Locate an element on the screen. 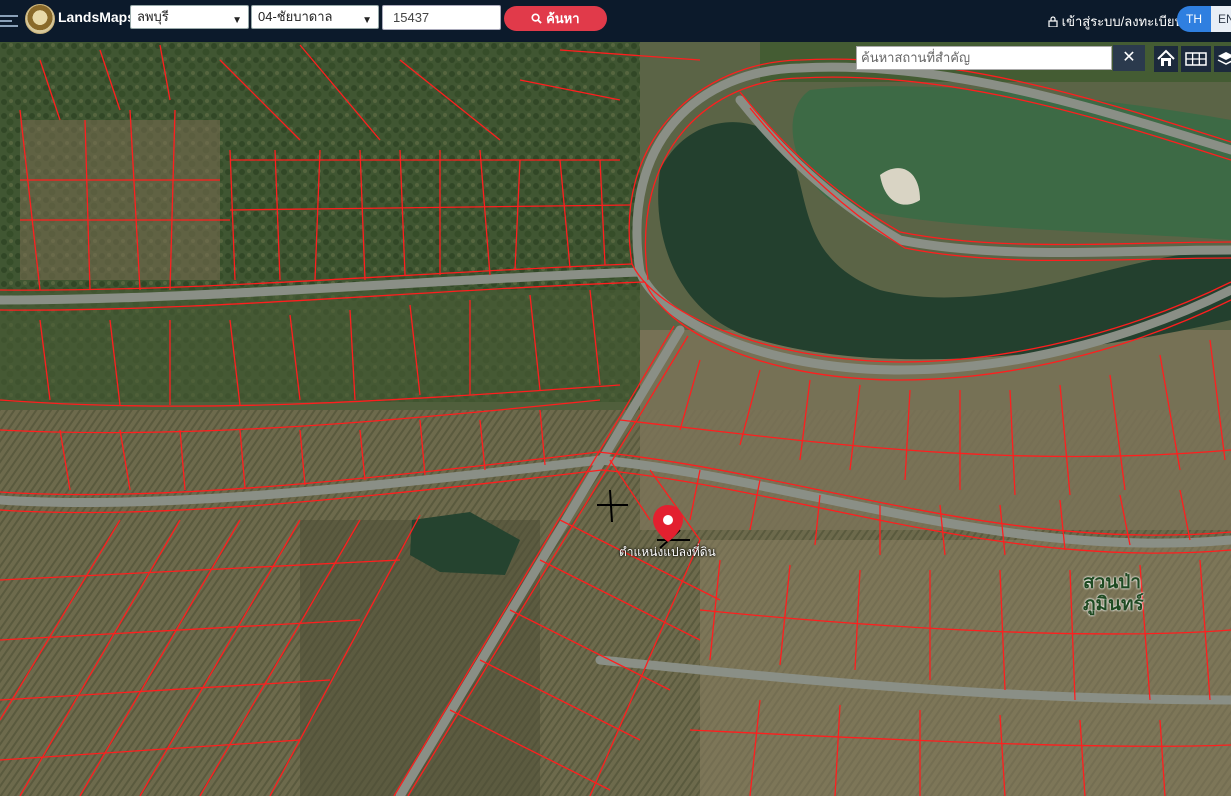  menu-icon is located at coordinates (9, 21).